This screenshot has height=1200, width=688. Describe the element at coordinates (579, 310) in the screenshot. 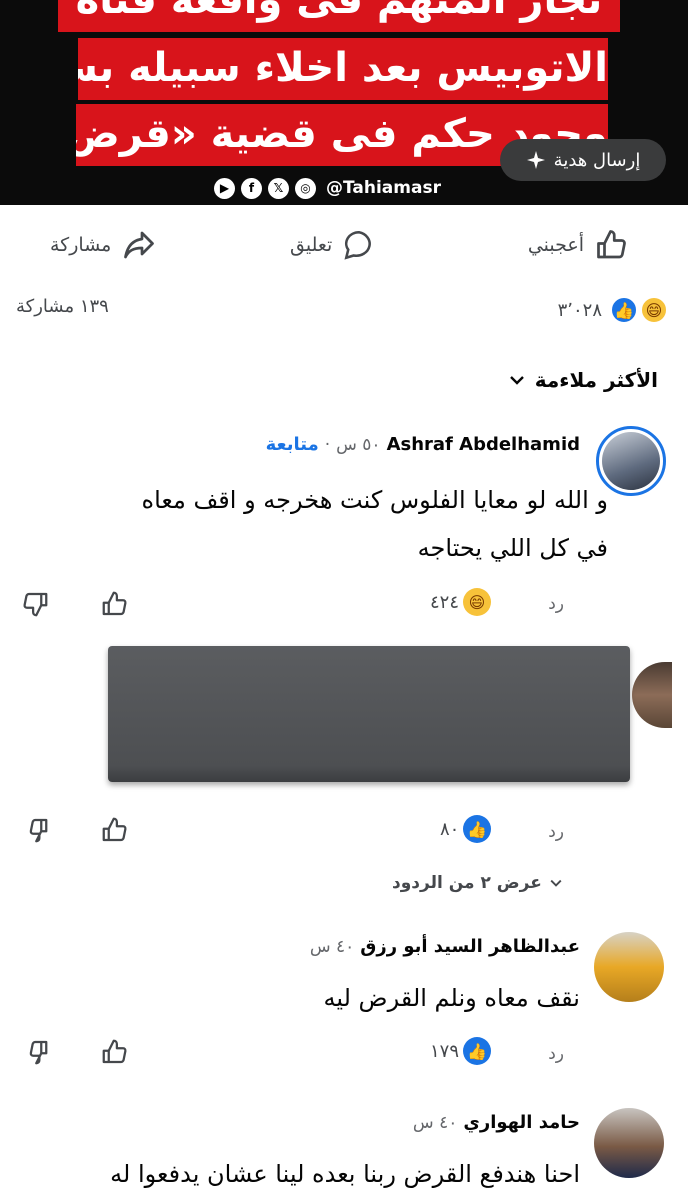

I see `reaction-count: ٣٬٠٢٨` at that location.